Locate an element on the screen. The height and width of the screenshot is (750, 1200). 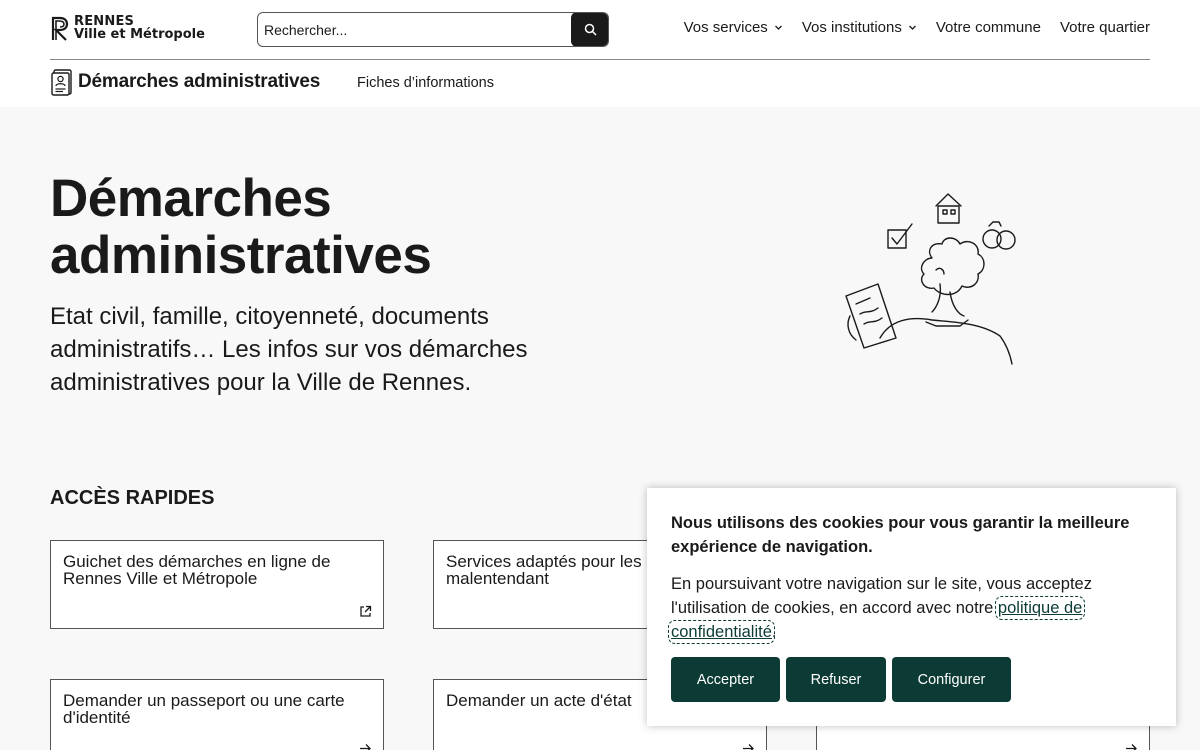
person-with-document-illustration is located at coordinates (930, 279).